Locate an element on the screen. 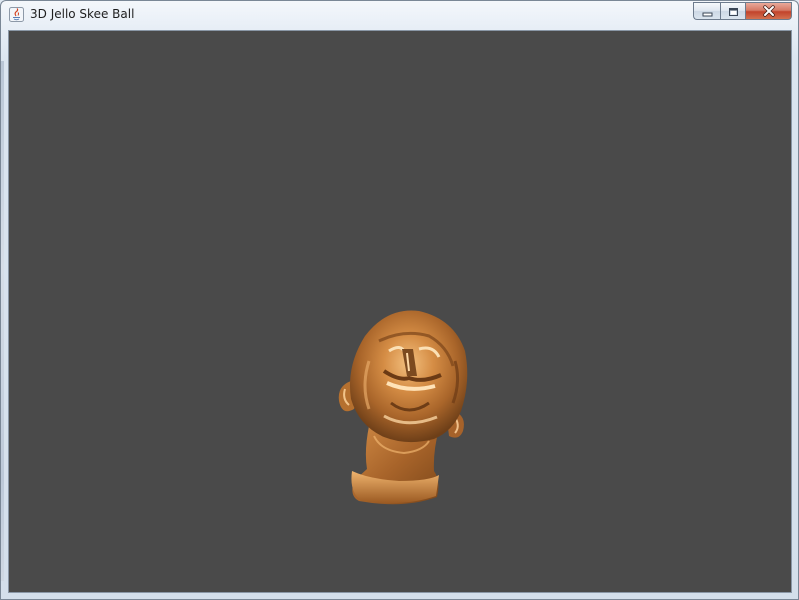 Image resolution: width=799 pixels, height=600 pixels. maximize-button is located at coordinates (733, 11).